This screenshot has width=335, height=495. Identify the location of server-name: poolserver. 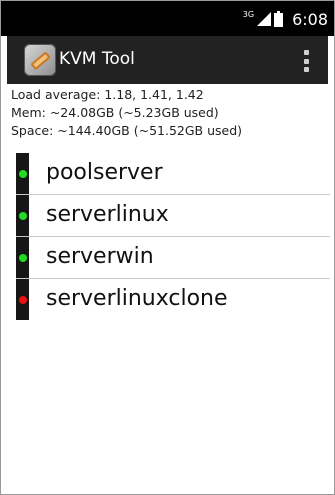
(104, 172).